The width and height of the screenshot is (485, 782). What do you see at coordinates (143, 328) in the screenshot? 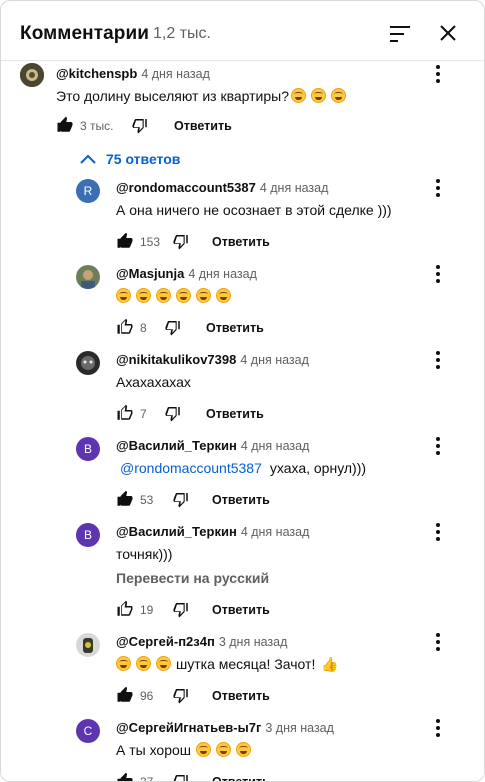
I see `like-count: 8` at bounding box center [143, 328].